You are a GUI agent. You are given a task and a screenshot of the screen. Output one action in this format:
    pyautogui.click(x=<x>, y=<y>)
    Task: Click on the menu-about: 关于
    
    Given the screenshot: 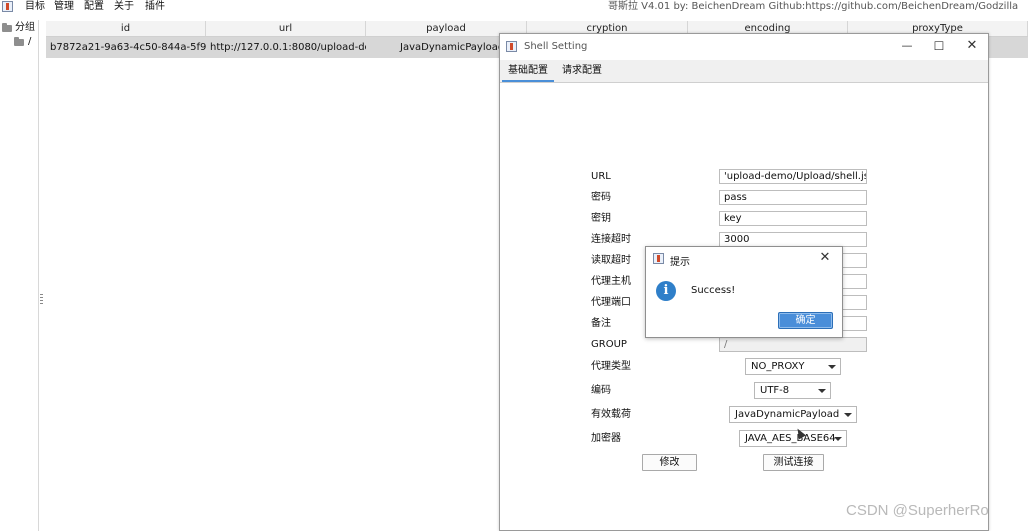 What is the action you would take?
    pyautogui.click(x=124, y=7)
    